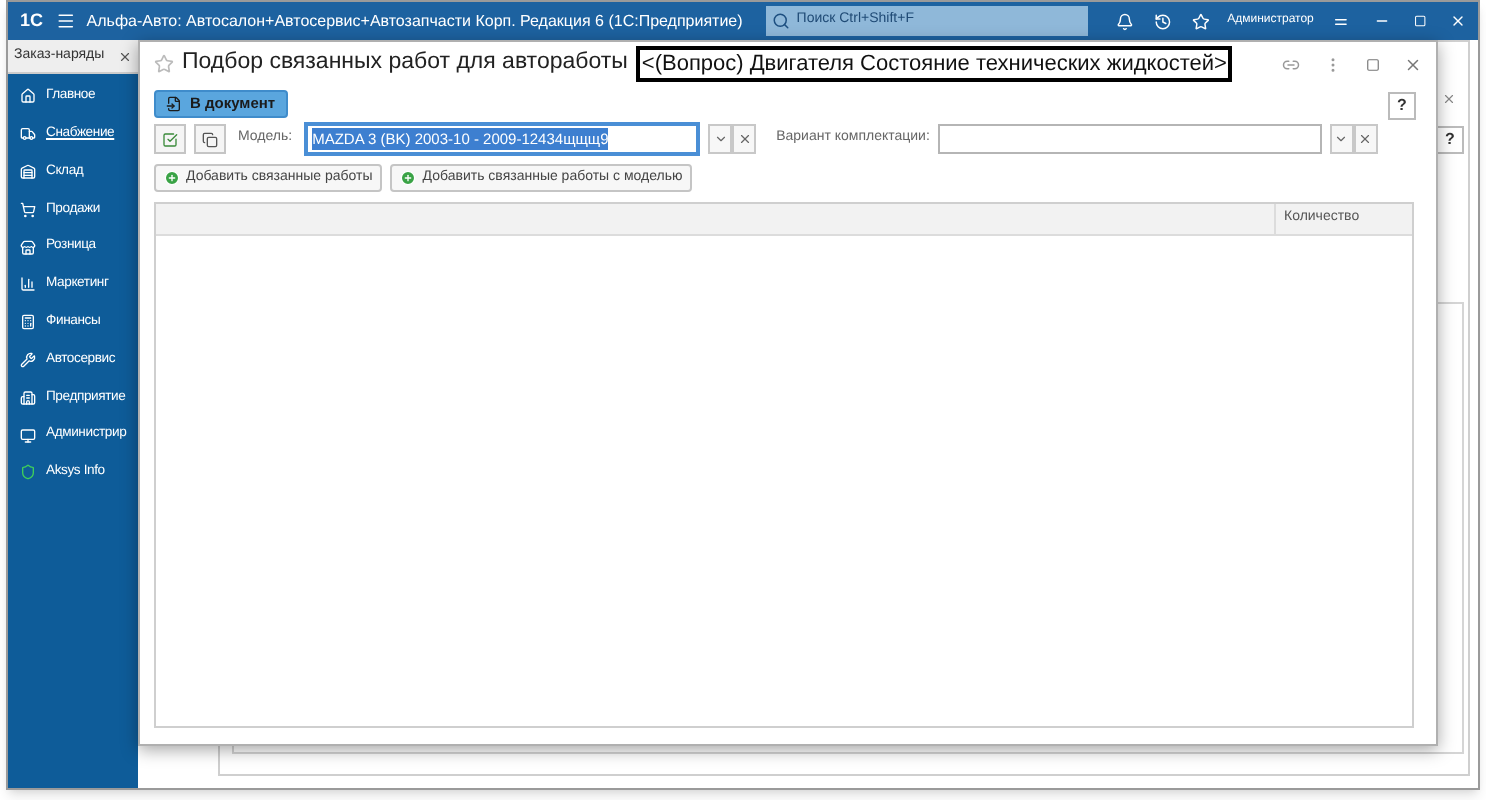 The width and height of the screenshot is (1486, 800). I want to click on window-title: Альфа-Авто: Автосалон+Автосервис+Автозапчасти Корп. Редакция 6 (1С:Предприятие), so click(414, 21).